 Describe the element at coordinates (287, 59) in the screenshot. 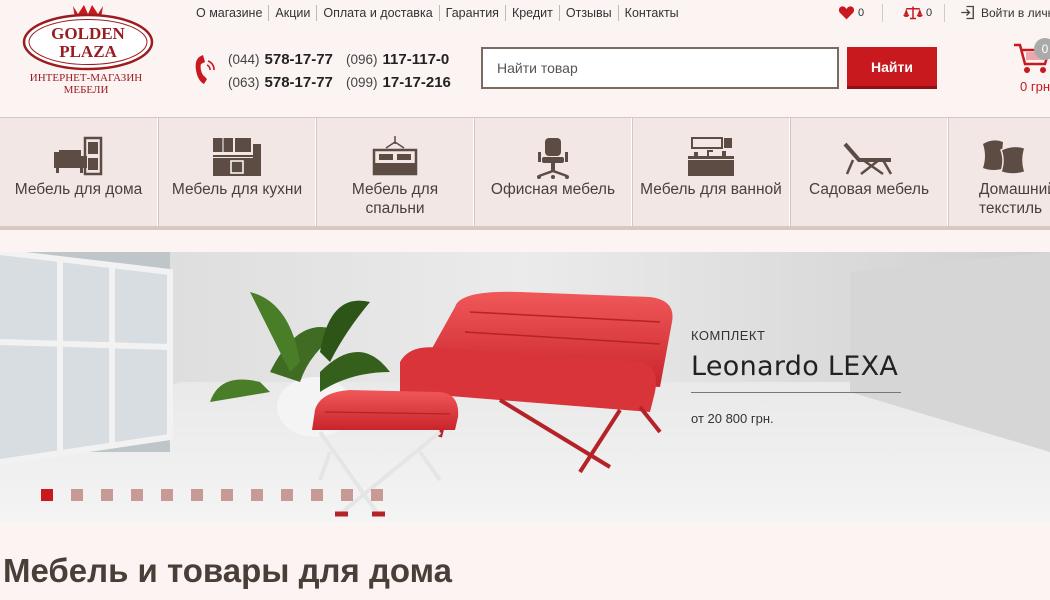

I see `phone-number: (044) 578-17-77` at that location.